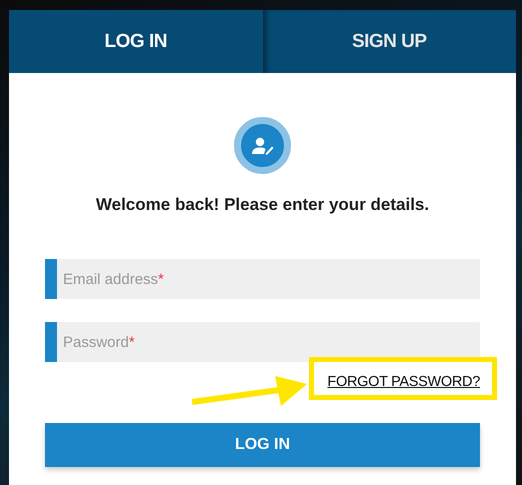  I want to click on login-button: LOG IN, so click(262, 445).